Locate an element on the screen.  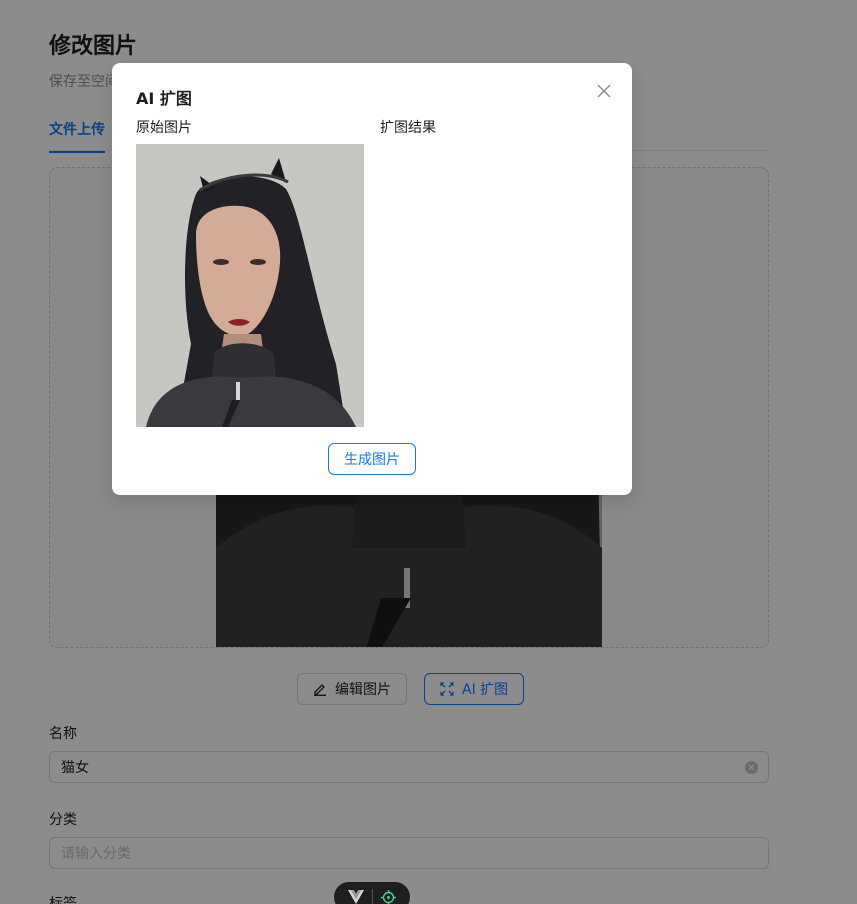
close-icon is located at coordinates (604, 91).